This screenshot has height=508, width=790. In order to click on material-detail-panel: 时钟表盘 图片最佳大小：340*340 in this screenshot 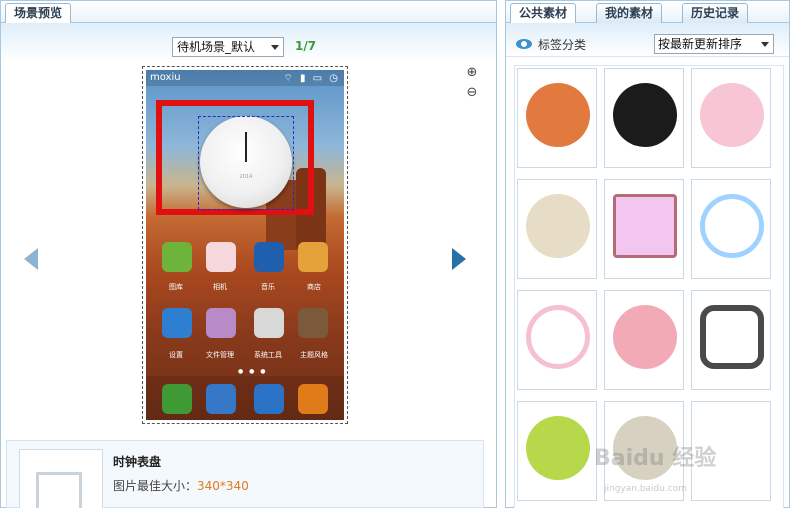, I will do `click(245, 474)`.